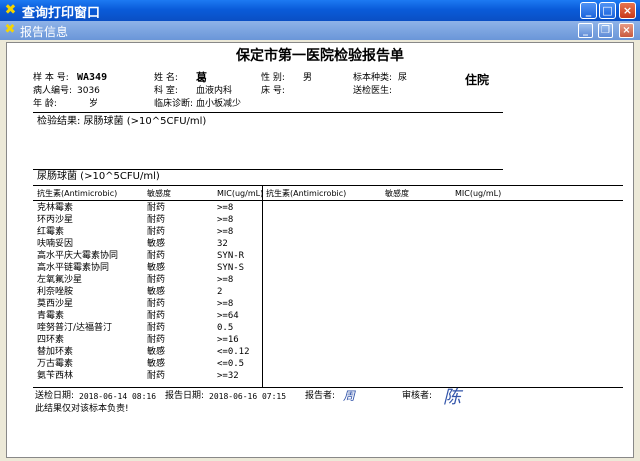 The image size is (640, 461). What do you see at coordinates (273, 91) in the screenshot?
I see `bed-label: 床 号:` at bounding box center [273, 91].